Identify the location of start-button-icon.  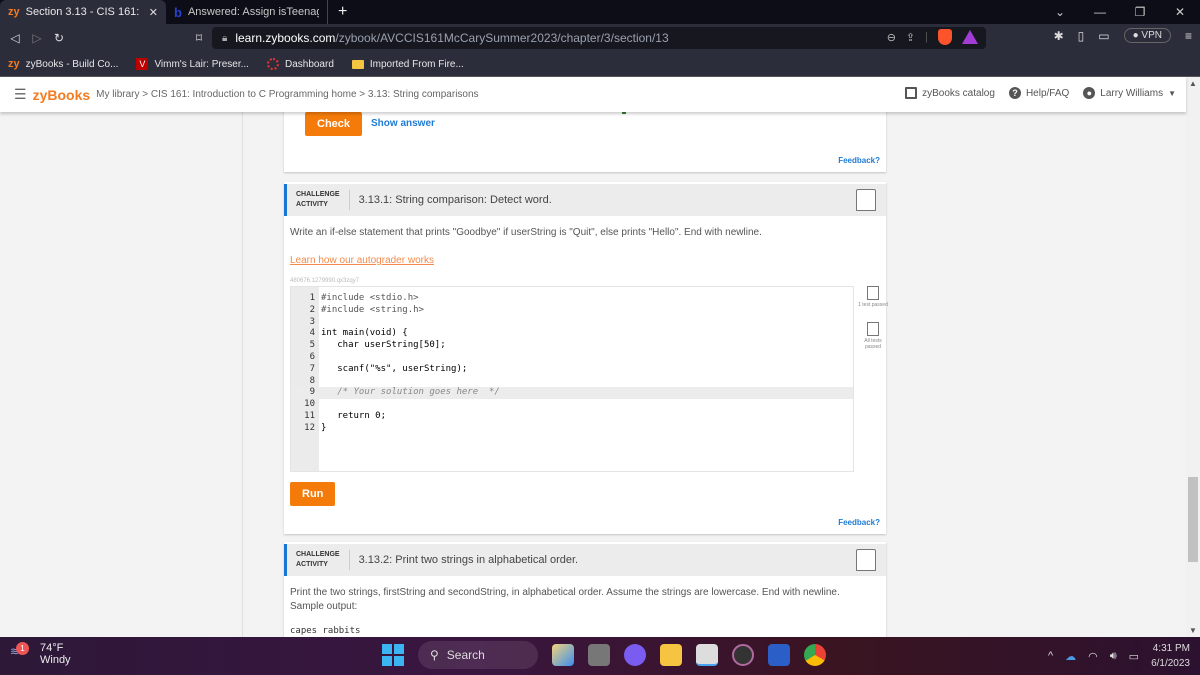
(393, 655).